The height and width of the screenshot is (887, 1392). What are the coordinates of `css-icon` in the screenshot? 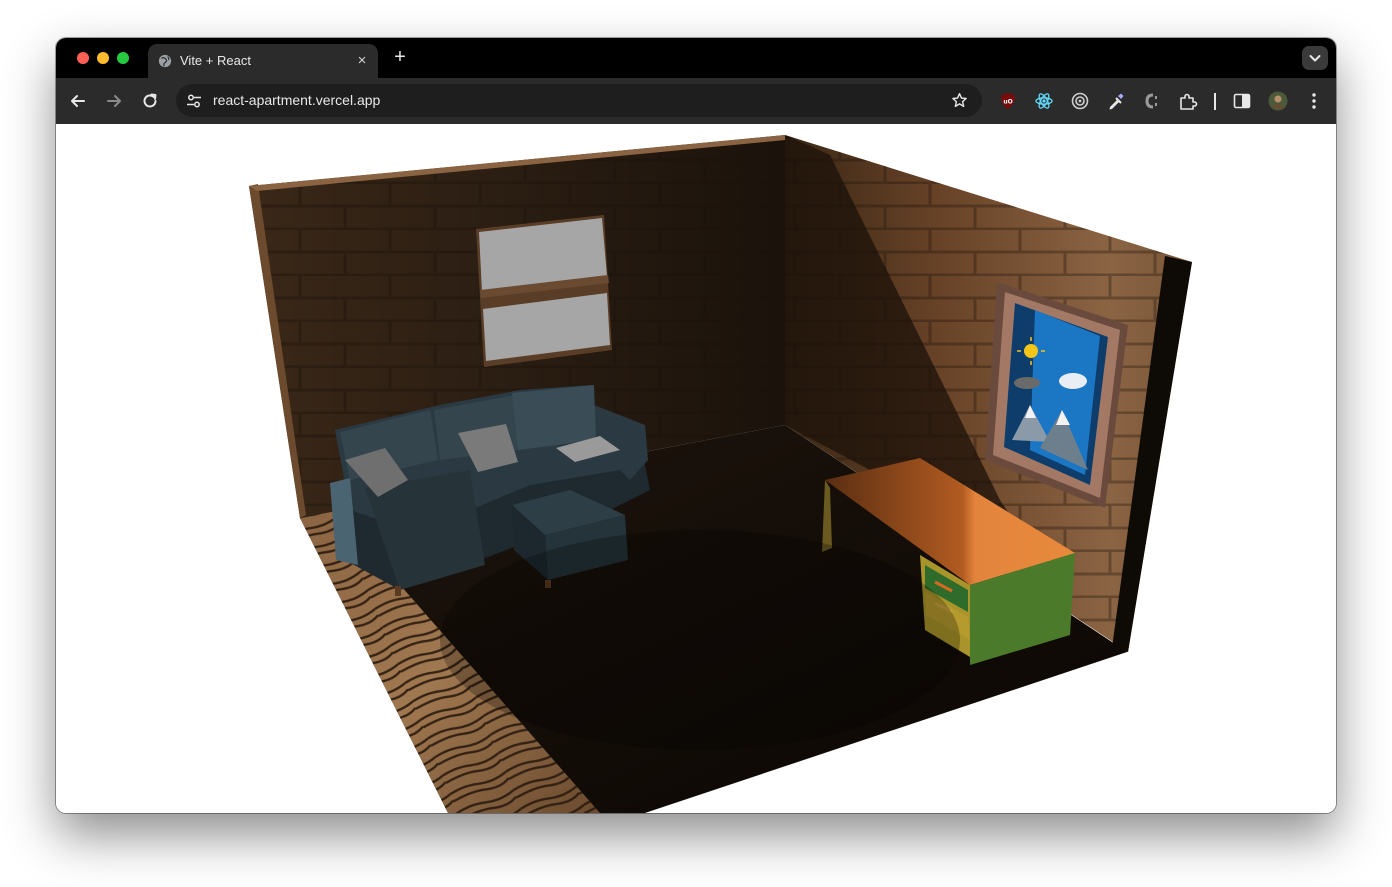 It's located at (1152, 101).